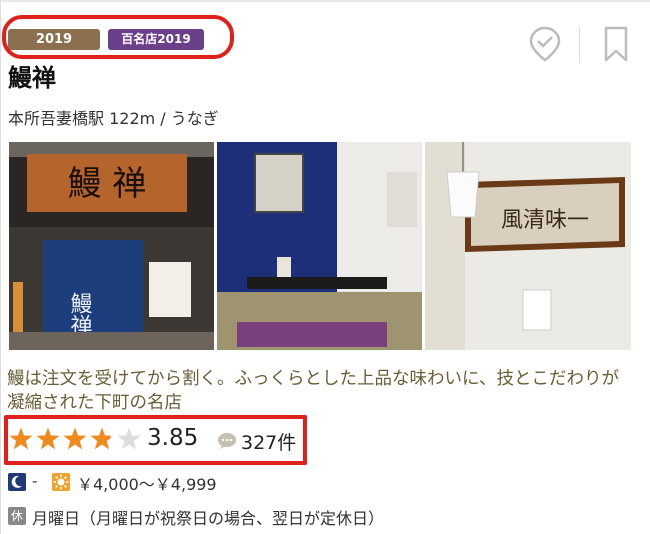 The height and width of the screenshot is (534, 650). What do you see at coordinates (17, 482) in the screenshot?
I see `moon-icon` at bounding box center [17, 482].